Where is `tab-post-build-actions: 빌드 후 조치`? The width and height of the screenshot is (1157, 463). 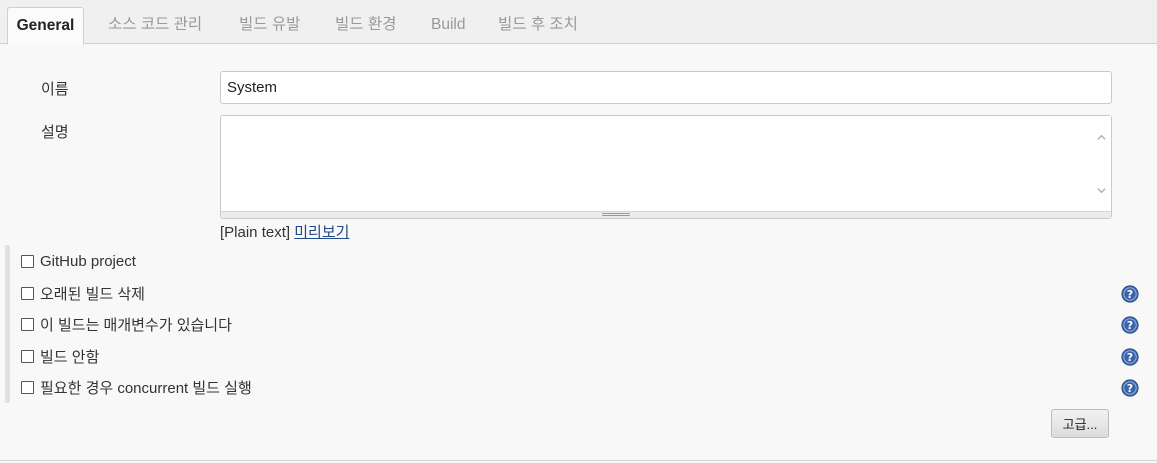 tab-post-build-actions: 빌드 후 조치 is located at coordinates (538, 25).